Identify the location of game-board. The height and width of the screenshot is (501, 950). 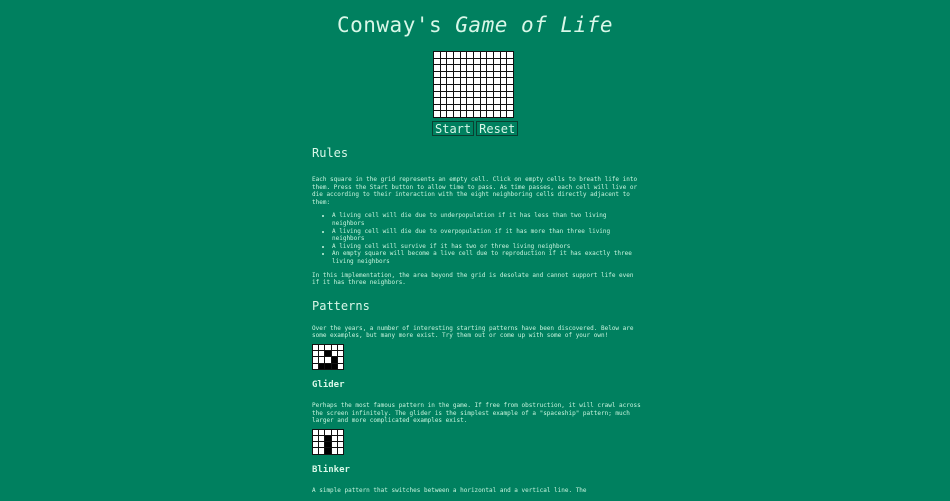
(473, 84).